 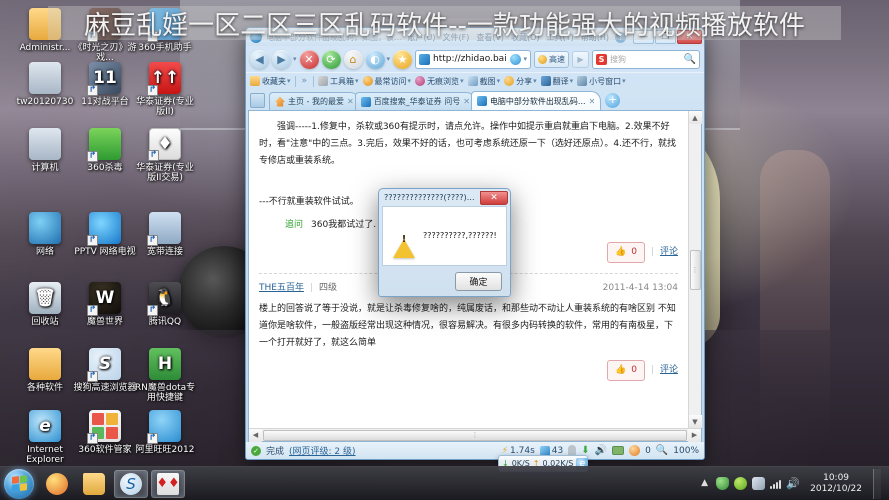 What do you see at coordinates (601, 59) in the screenshot?
I see `search-engine-icon: S` at bounding box center [601, 59].